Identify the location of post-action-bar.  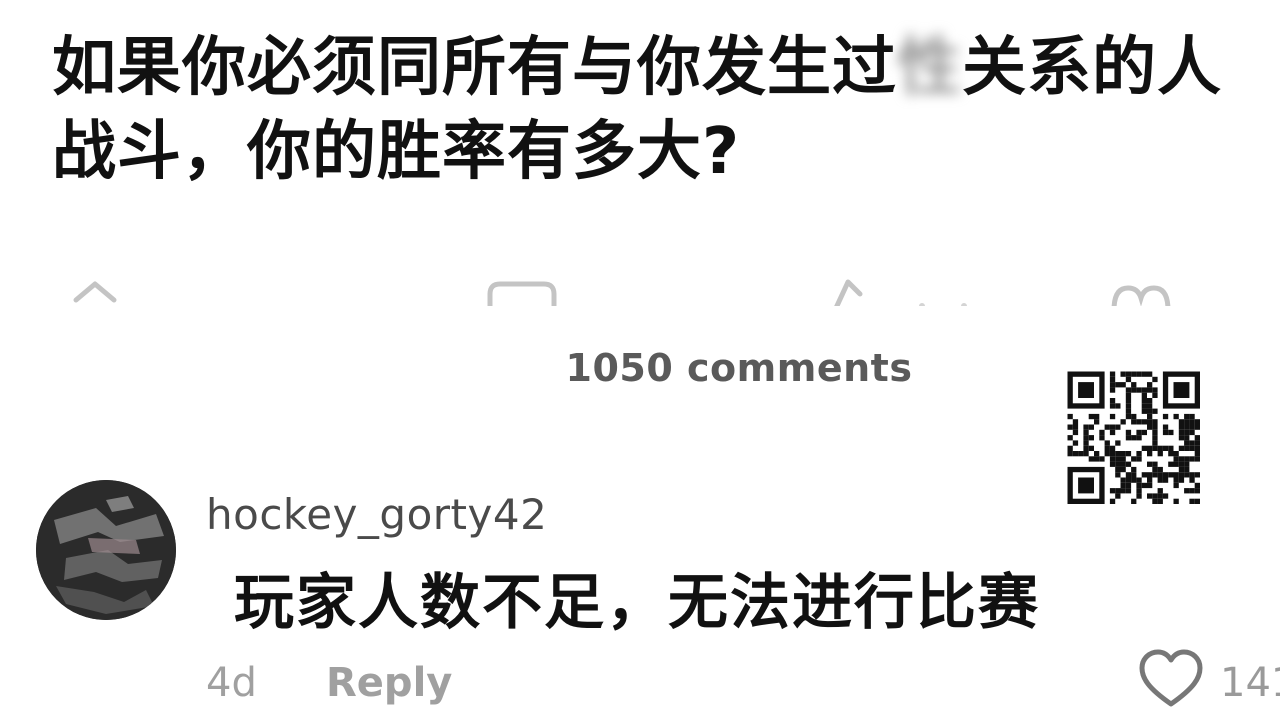
(640, 284).